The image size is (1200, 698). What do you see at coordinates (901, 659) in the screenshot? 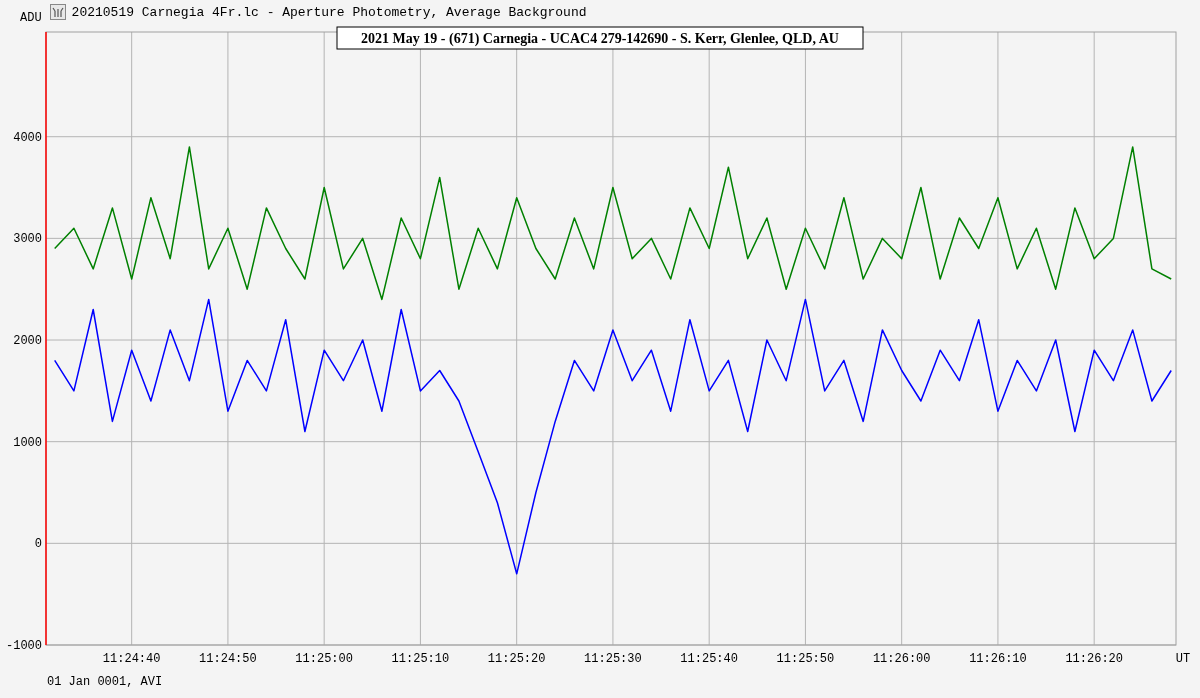
I see `x-tick-label: 11:26:00` at bounding box center [901, 659].